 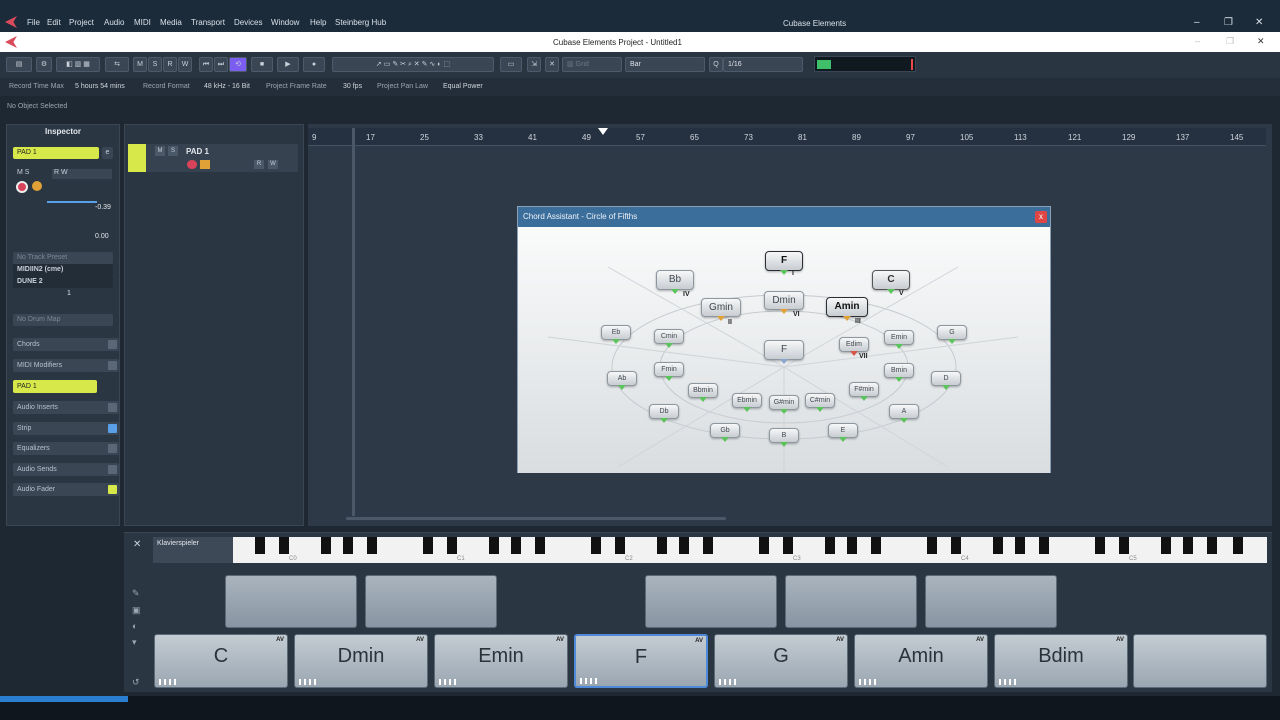 What do you see at coordinates (641, 661) in the screenshot?
I see `chord-pad-f: F AV` at bounding box center [641, 661].